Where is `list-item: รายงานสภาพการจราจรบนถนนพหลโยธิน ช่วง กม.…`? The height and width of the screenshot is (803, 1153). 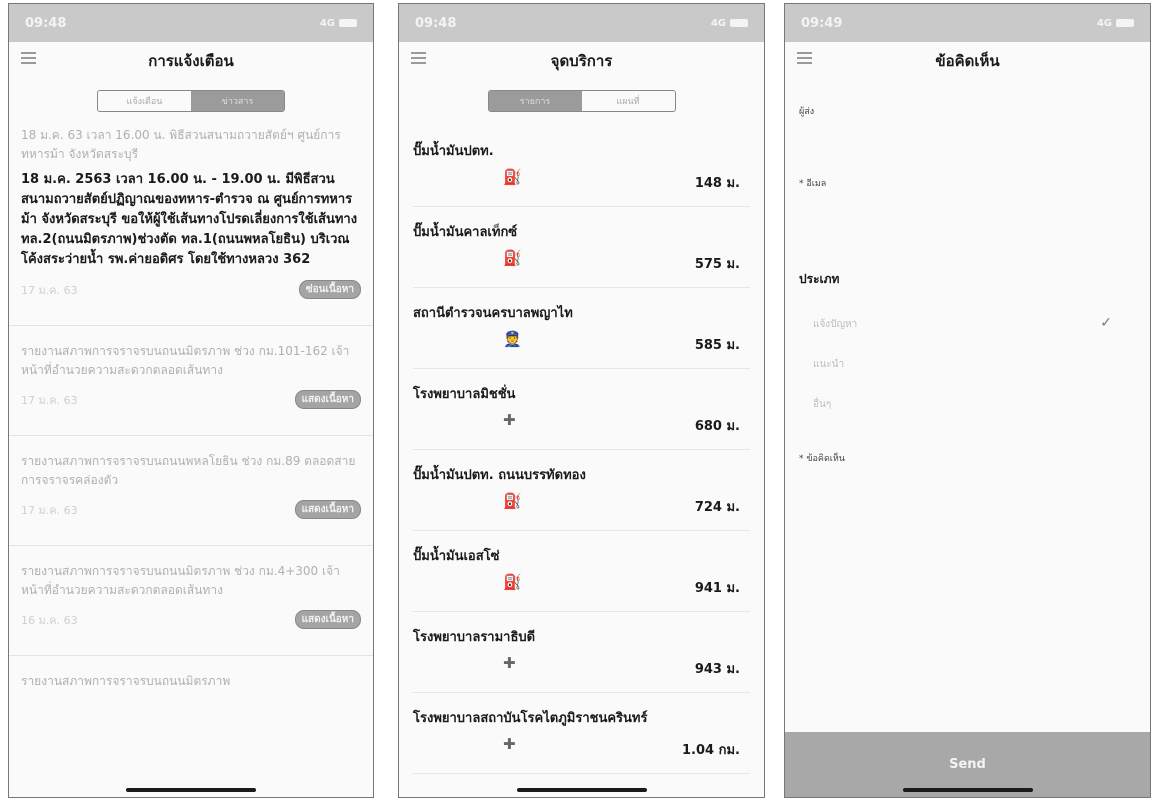 list-item: รายงานสภาพการจราจรบนถนนพหลโยธิน ช่วง กม.… is located at coordinates (191, 485).